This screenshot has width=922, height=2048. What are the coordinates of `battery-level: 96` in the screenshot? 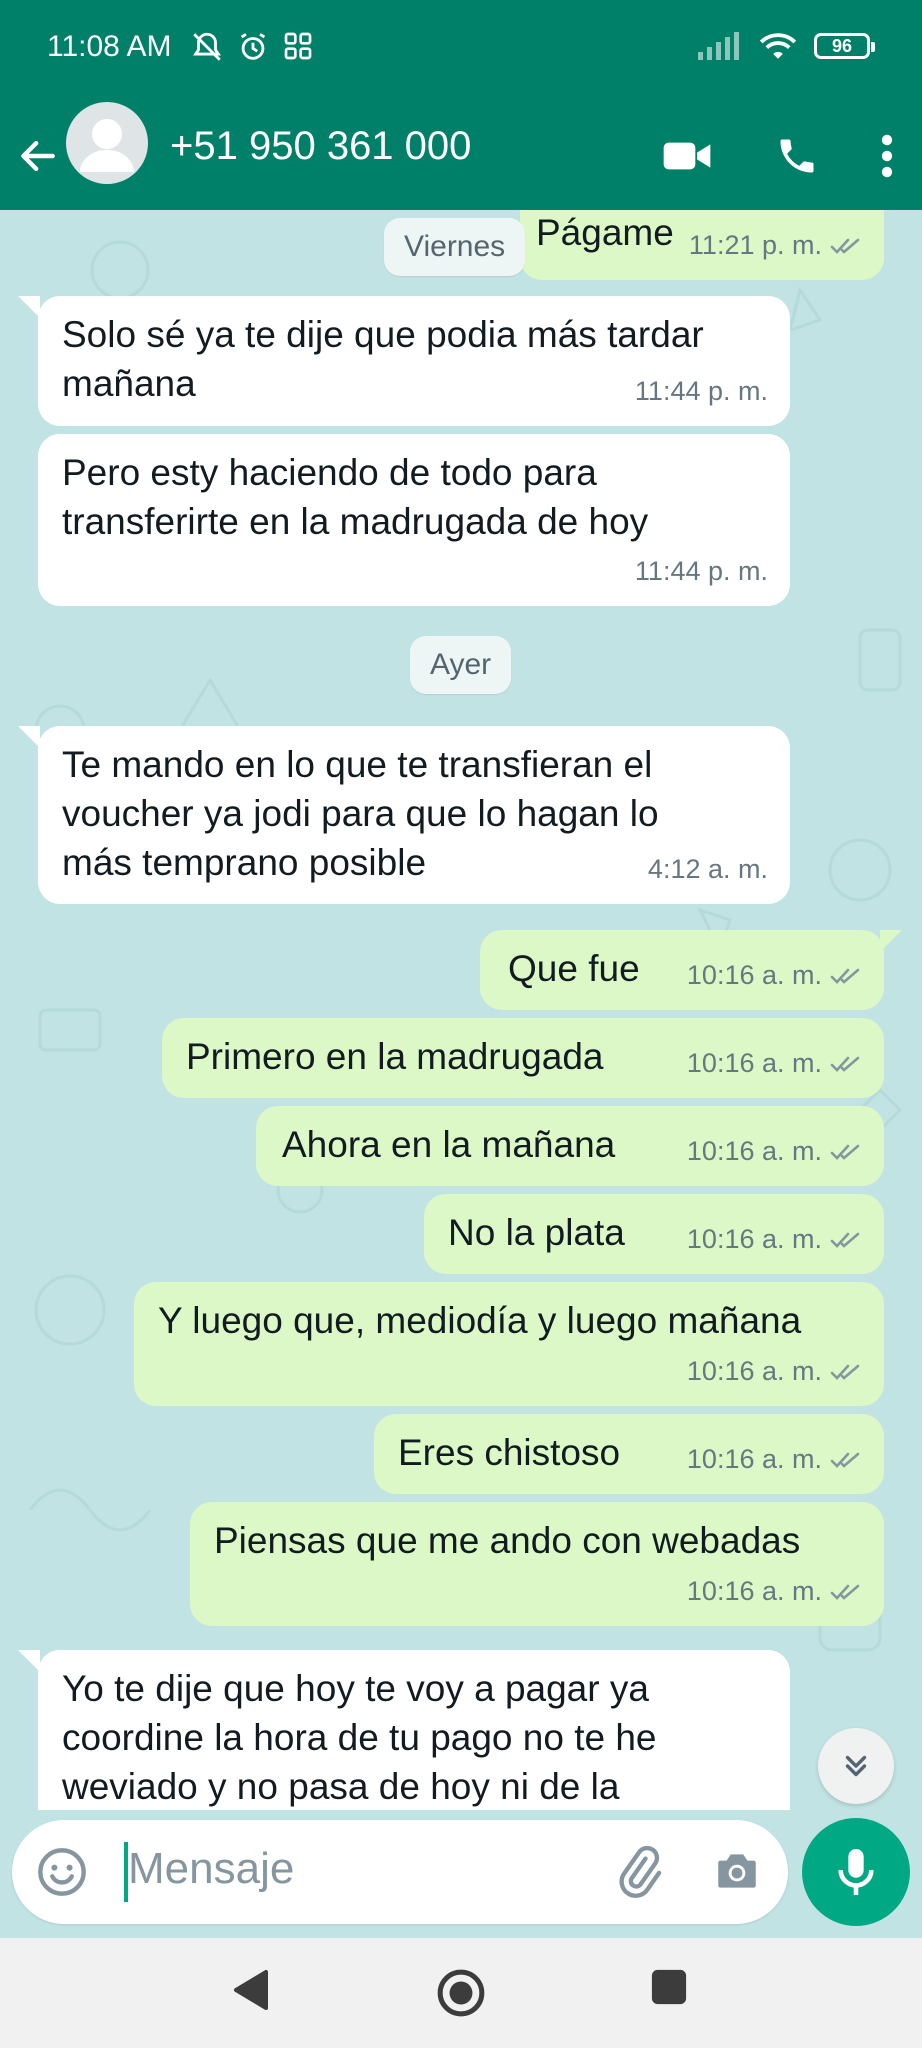 It's located at (842, 45).